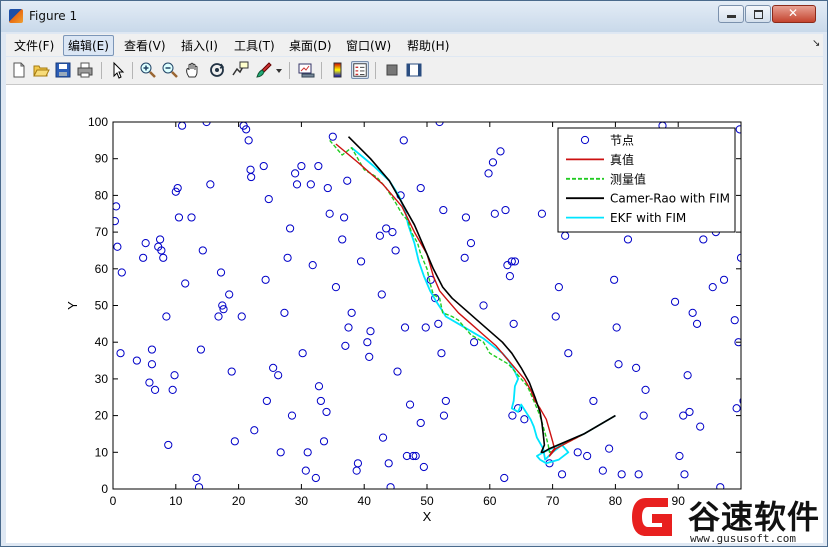  I want to click on legend-label: Camer-Rao with FIM, so click(670, 199).